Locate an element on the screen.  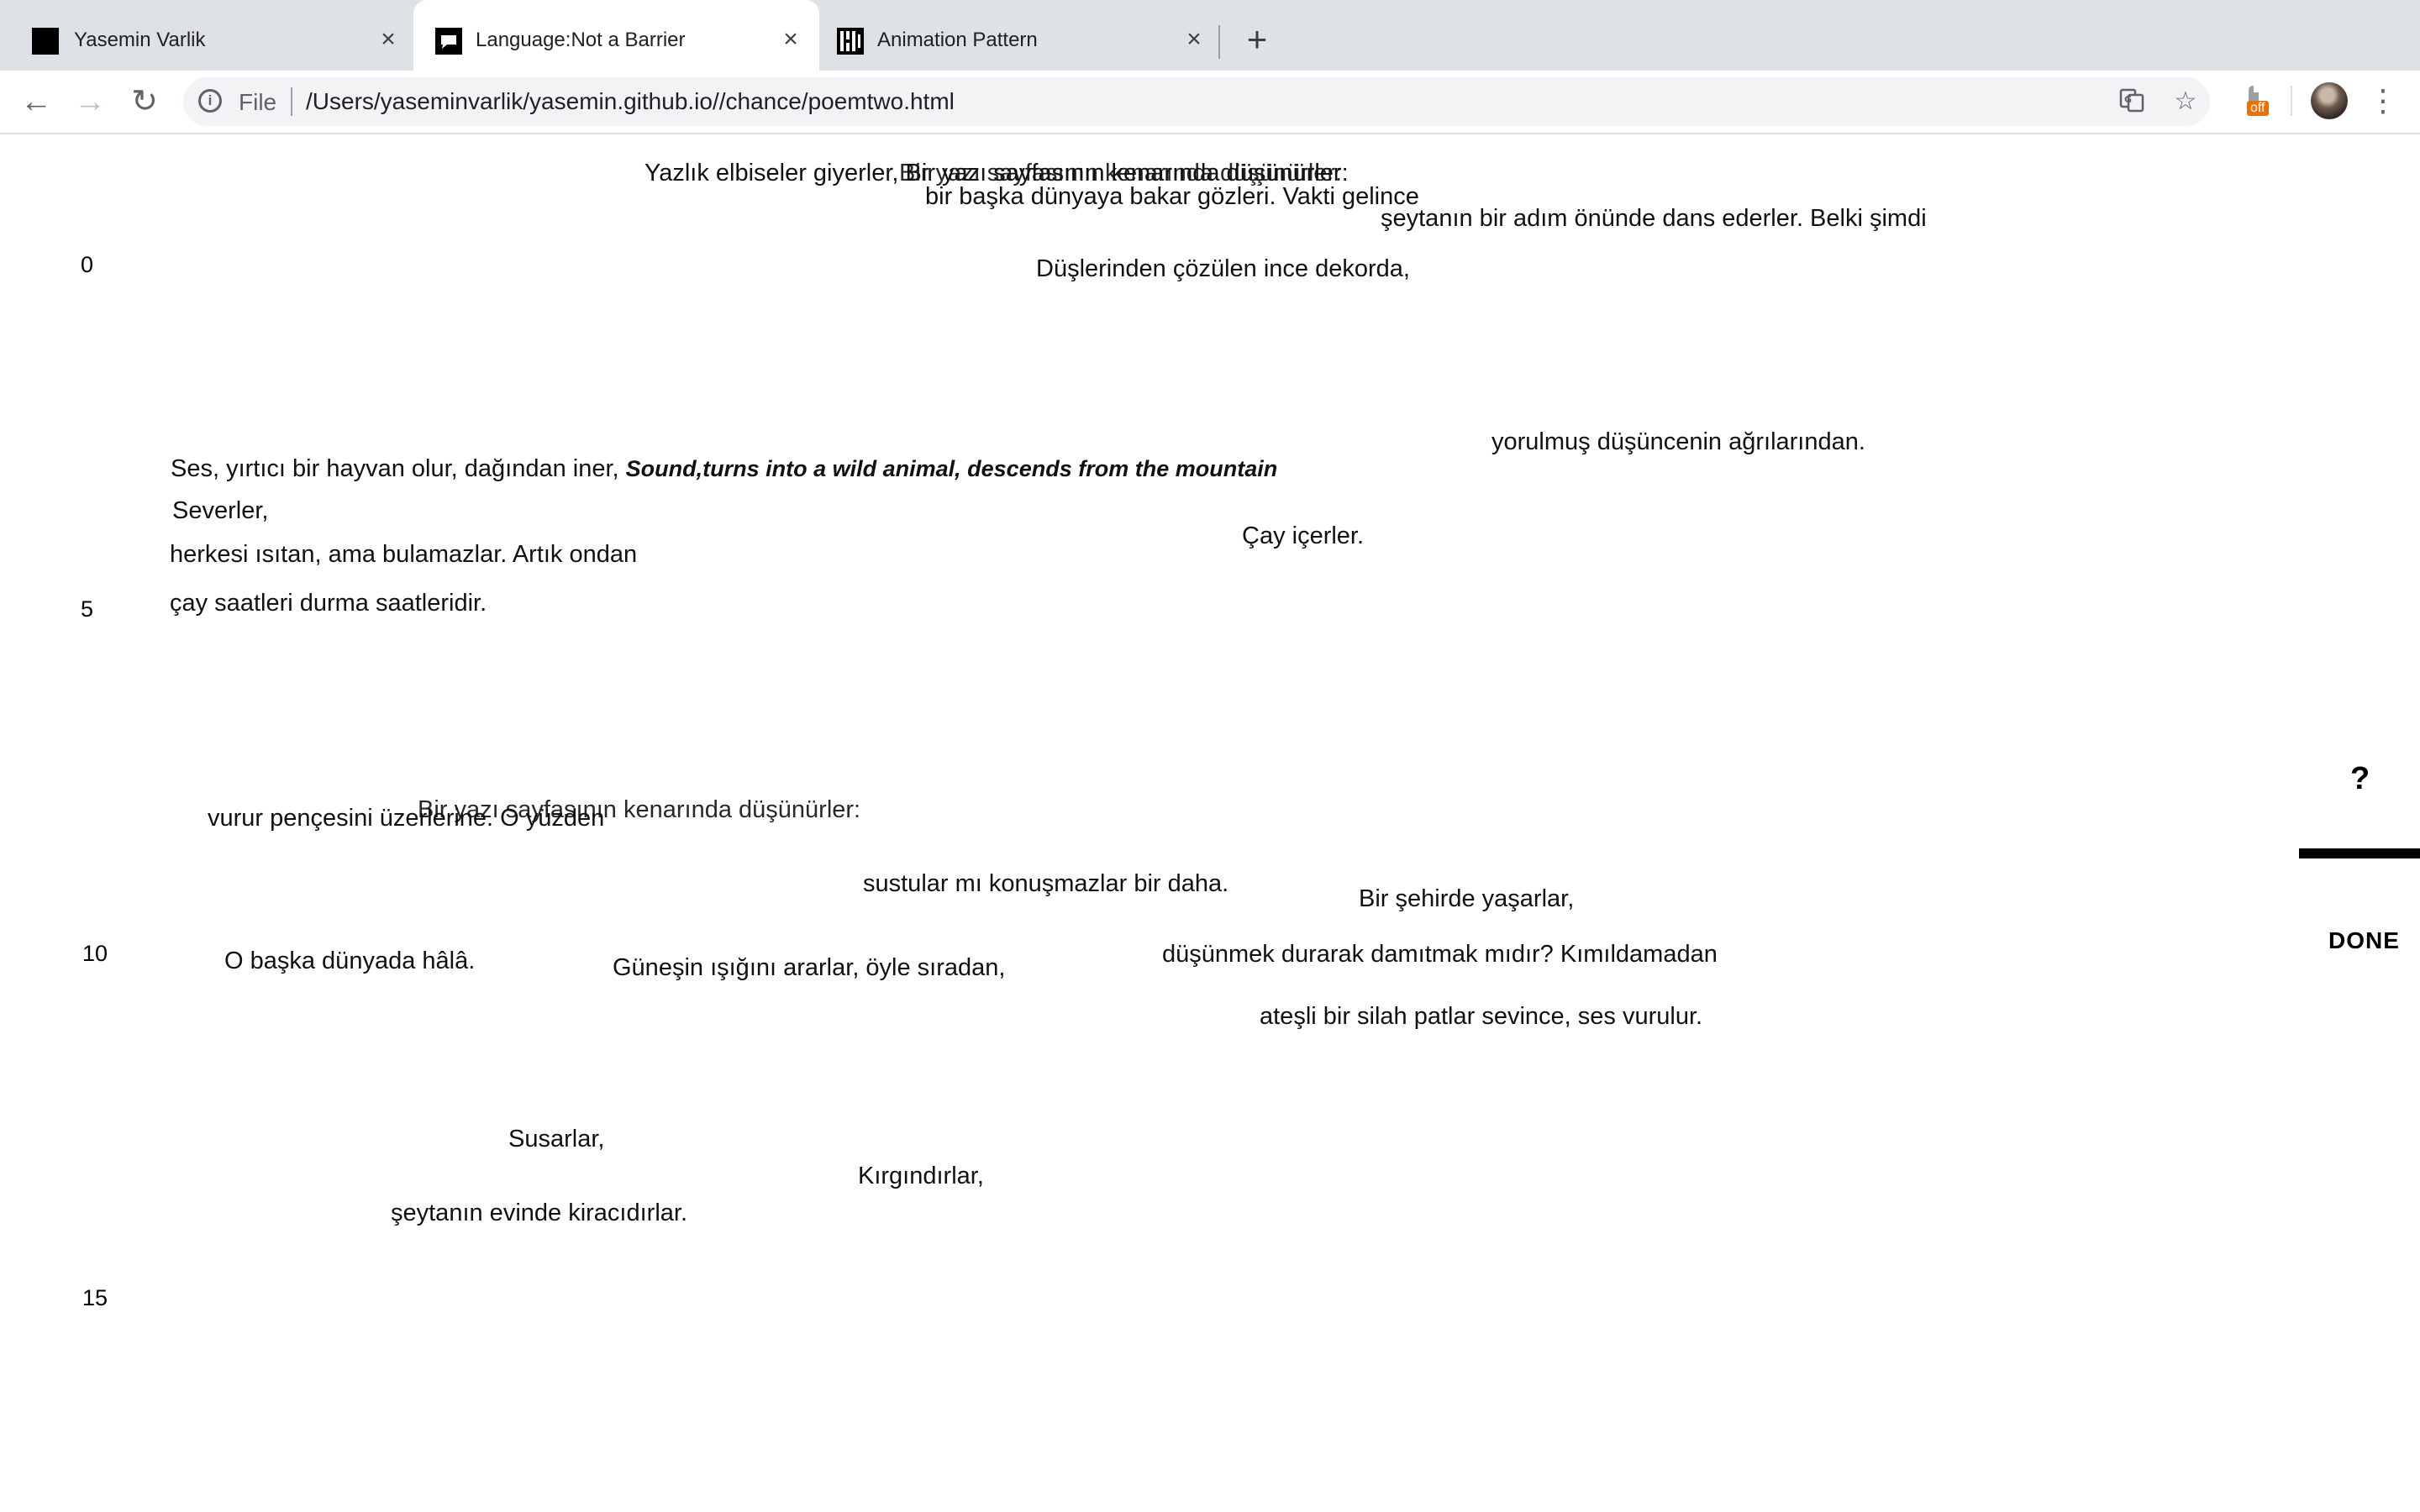
tab-animation-pattern: Animation Pattern × is located at coordinates (1018, 35).